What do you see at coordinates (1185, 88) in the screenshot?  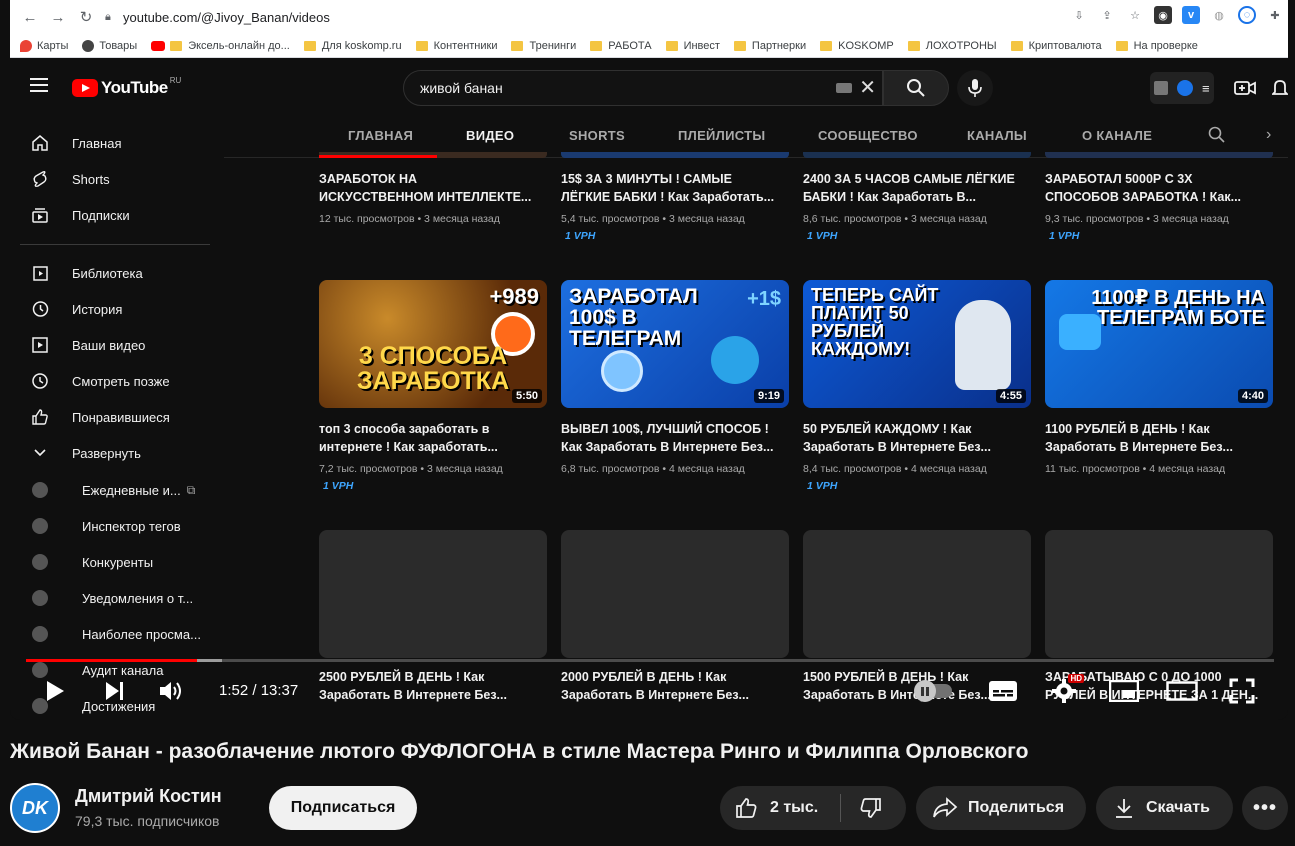 I see `vidiq-icon` at bounding box center [1185, 88].